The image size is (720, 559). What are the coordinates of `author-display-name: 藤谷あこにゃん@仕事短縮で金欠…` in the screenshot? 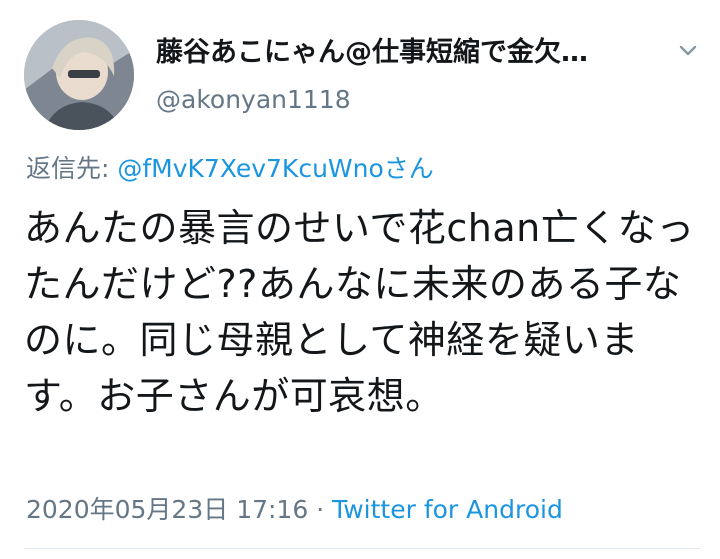 It's located at (406, 53).